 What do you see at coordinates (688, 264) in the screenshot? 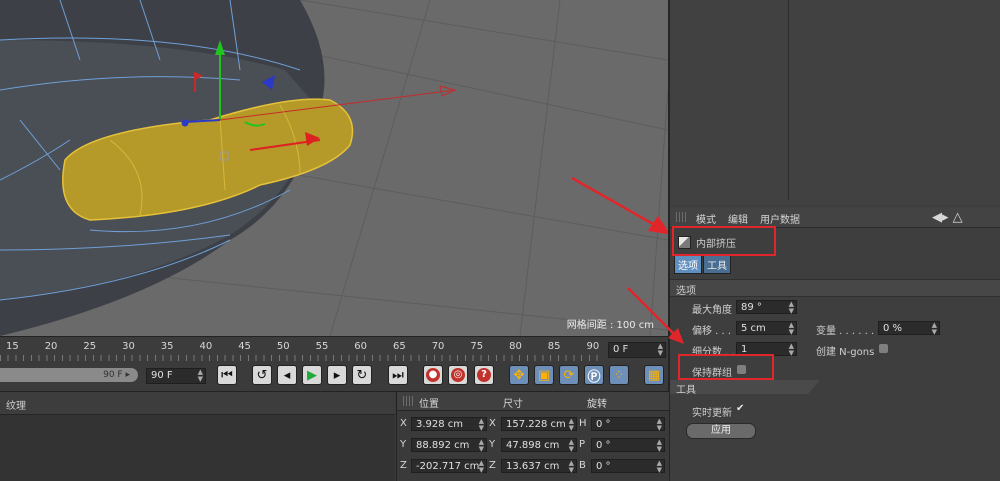
I see `tab-options: 选项` at bounding box center [688, 264].